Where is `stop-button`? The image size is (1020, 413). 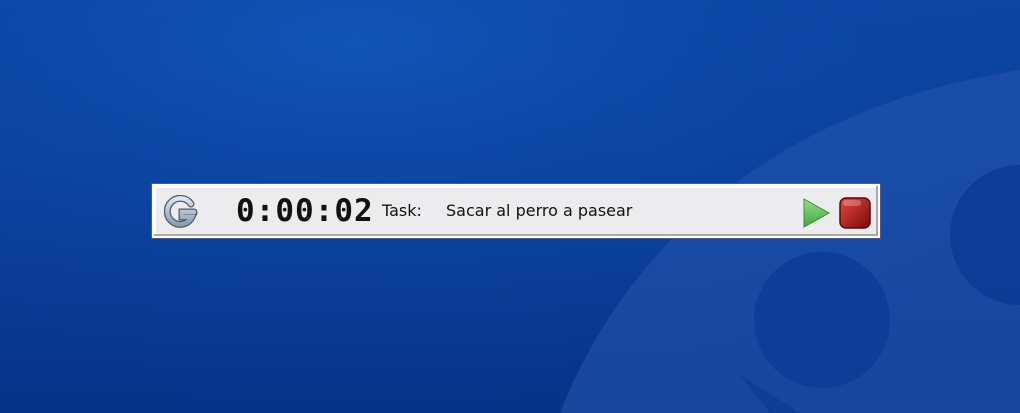 stop-button is located at coordinates (855, 213).